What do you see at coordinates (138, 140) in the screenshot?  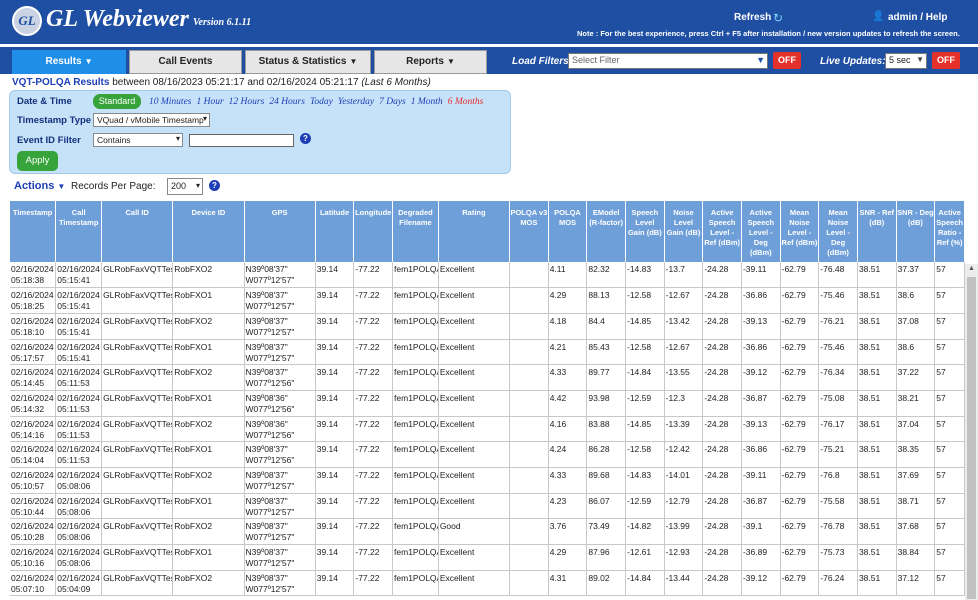 I see `event-filter-mode-select: Contains ▾` at bounding box center [138, 140].